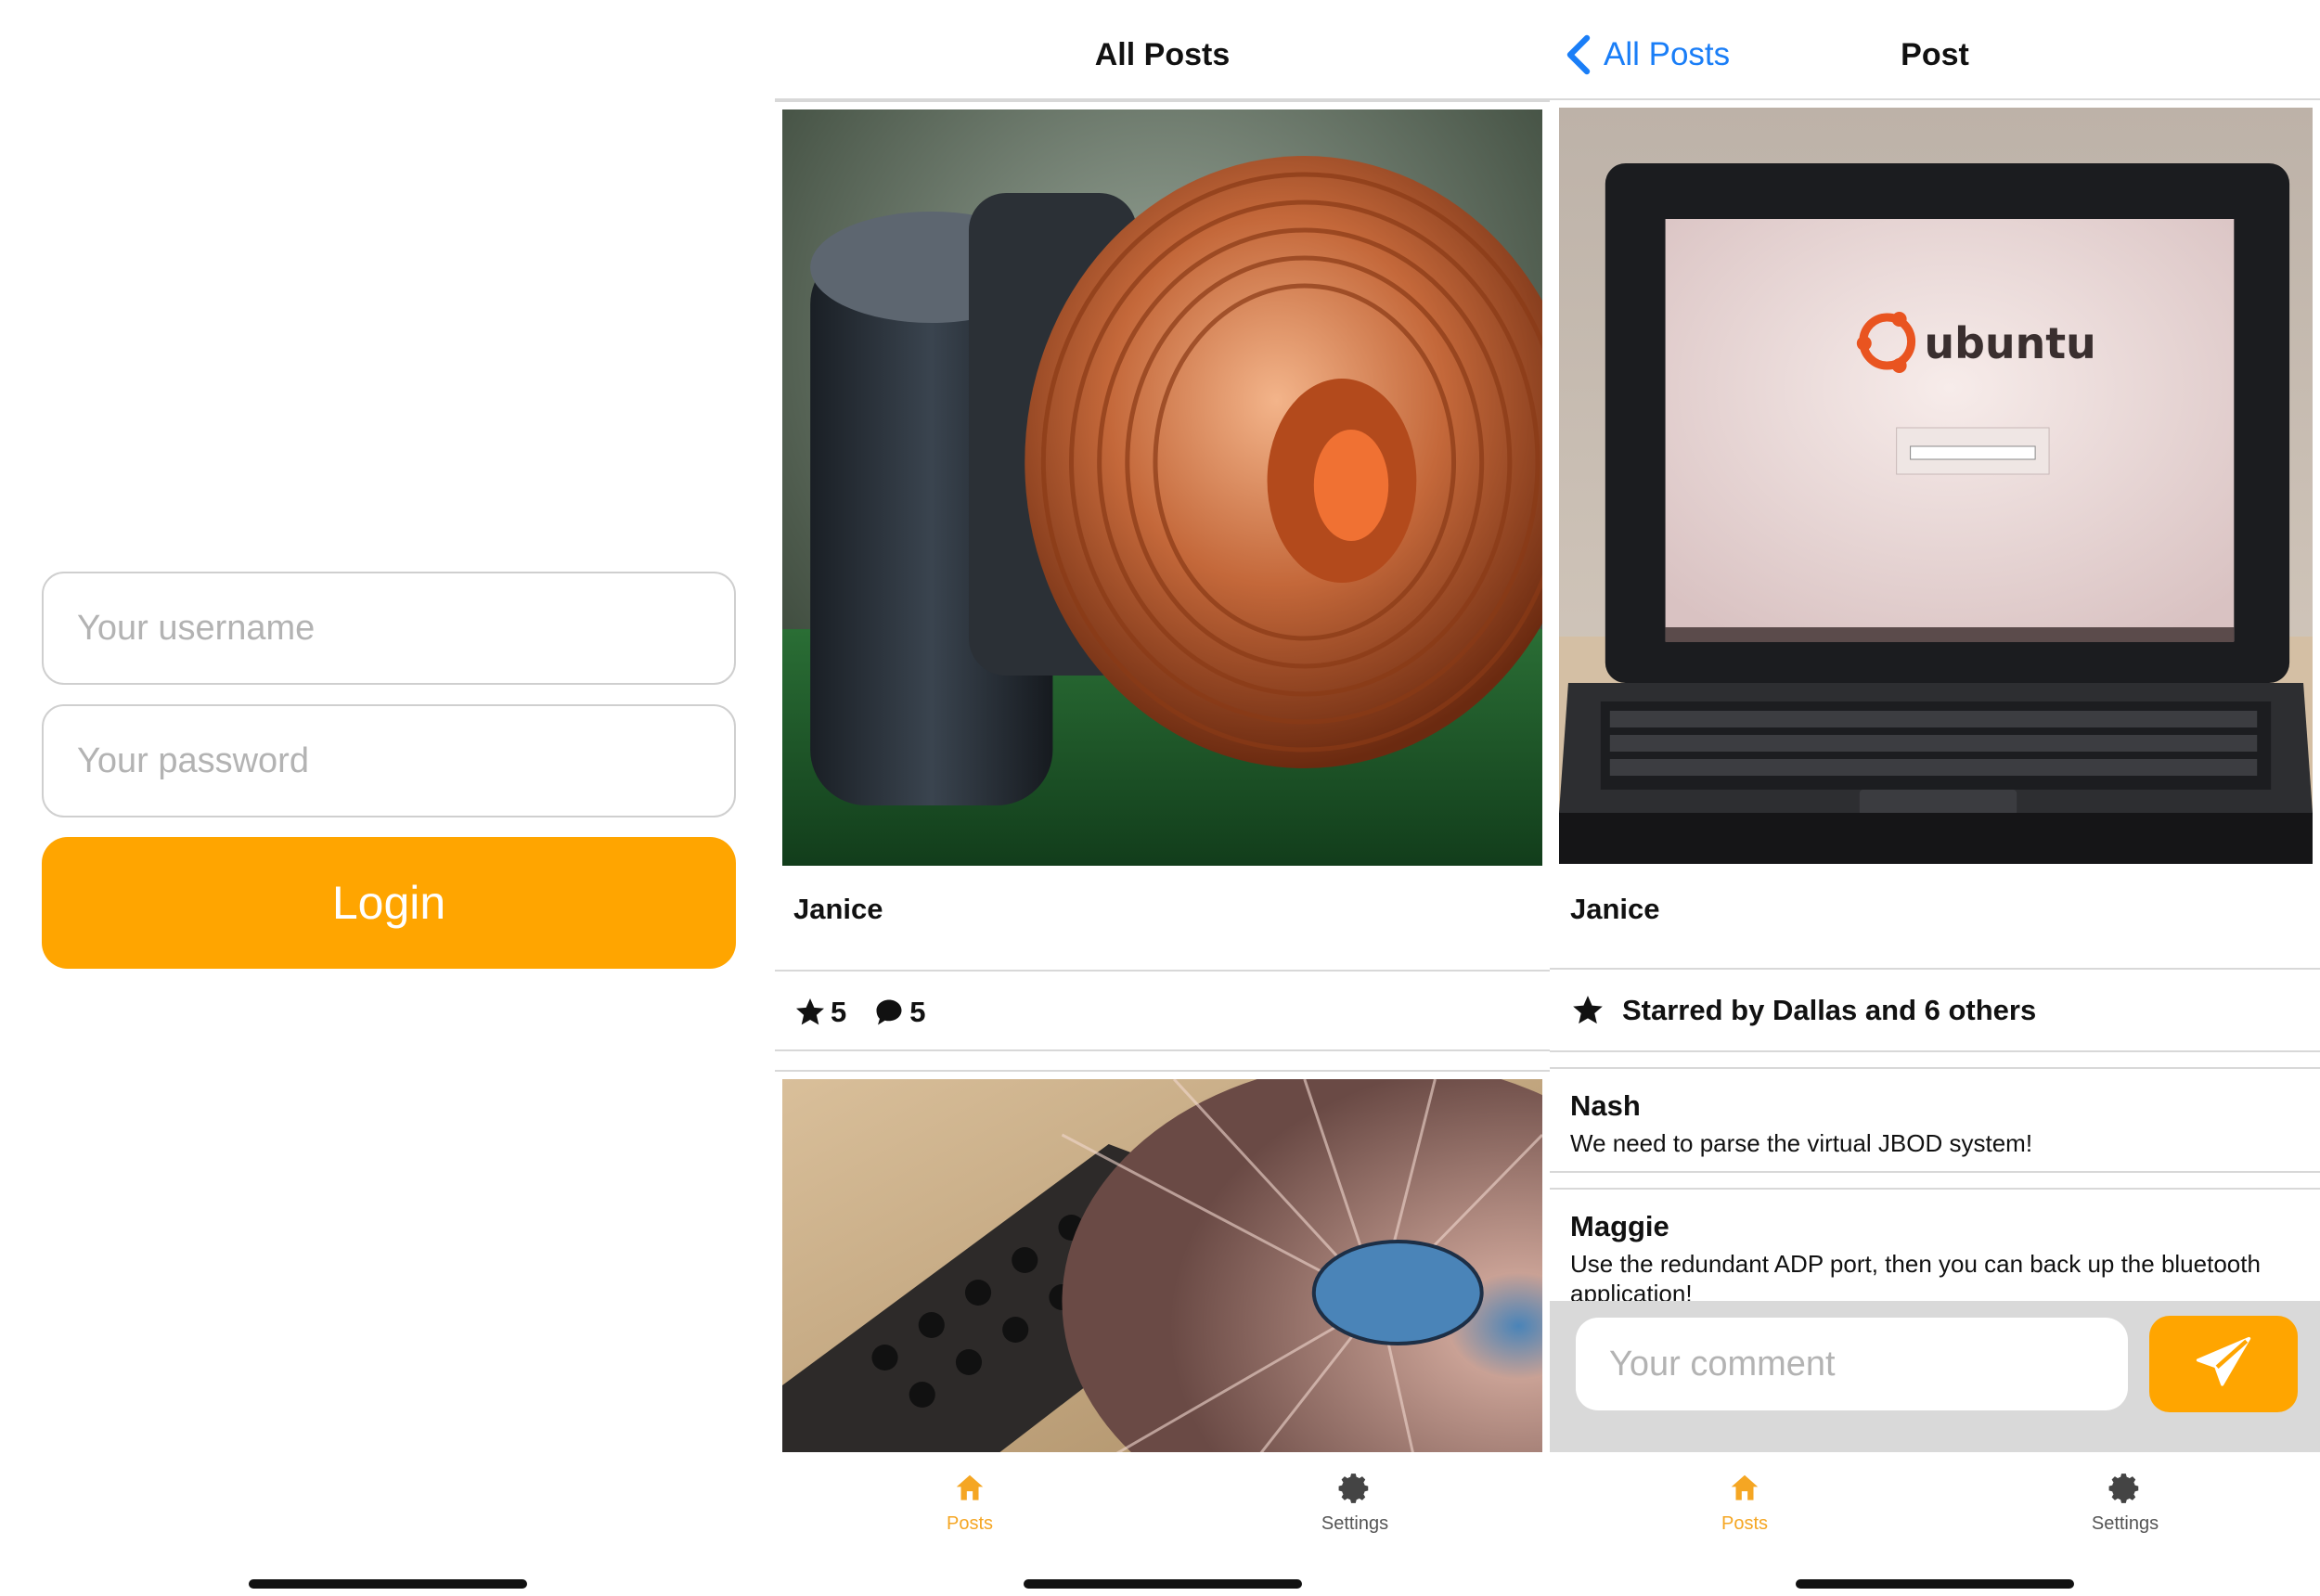 This screenshot has height=1596, width=2320. Describe the element at coordinates (389, 903) in the screenshot. I see `login-button: Login` at that location.